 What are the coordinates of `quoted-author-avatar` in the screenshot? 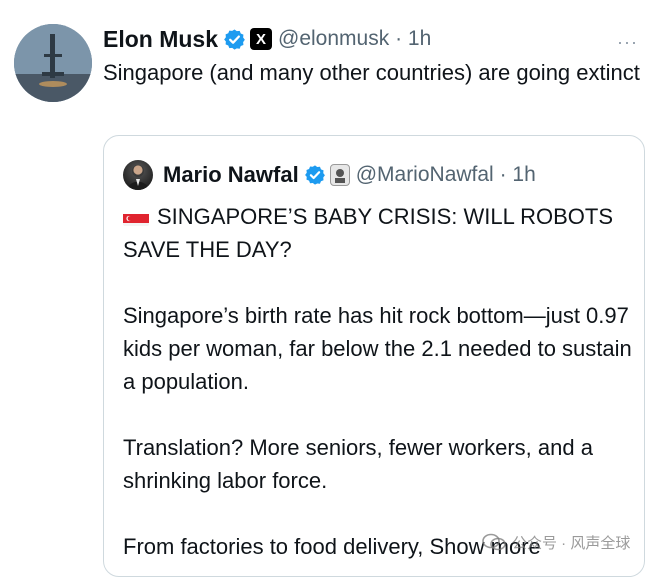 It's located at (138, 175).